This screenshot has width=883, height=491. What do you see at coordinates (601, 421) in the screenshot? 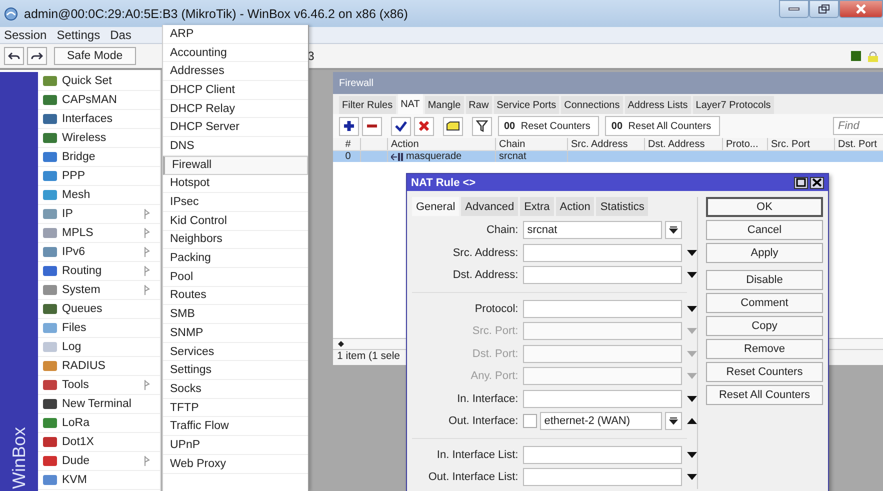
I see `input-field: ethernet-2 (WAN)` at bounding box center [601, 421].